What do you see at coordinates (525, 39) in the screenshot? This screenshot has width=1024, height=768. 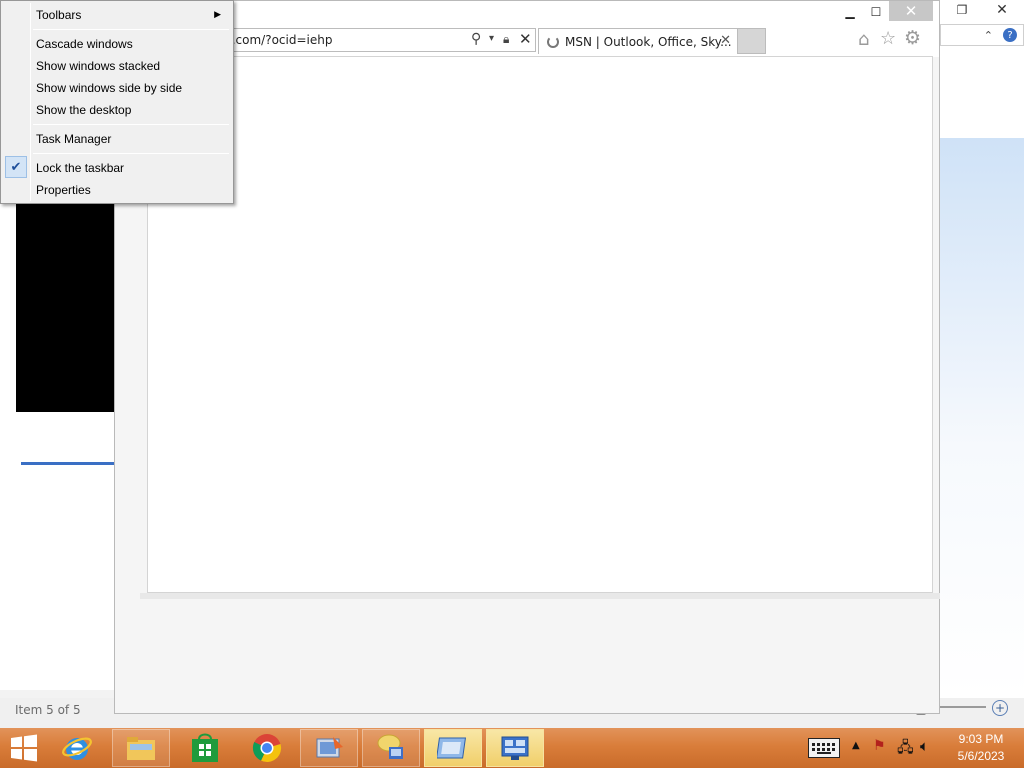 I see `stop-icon: ✕` at bounding box center [525, 39].